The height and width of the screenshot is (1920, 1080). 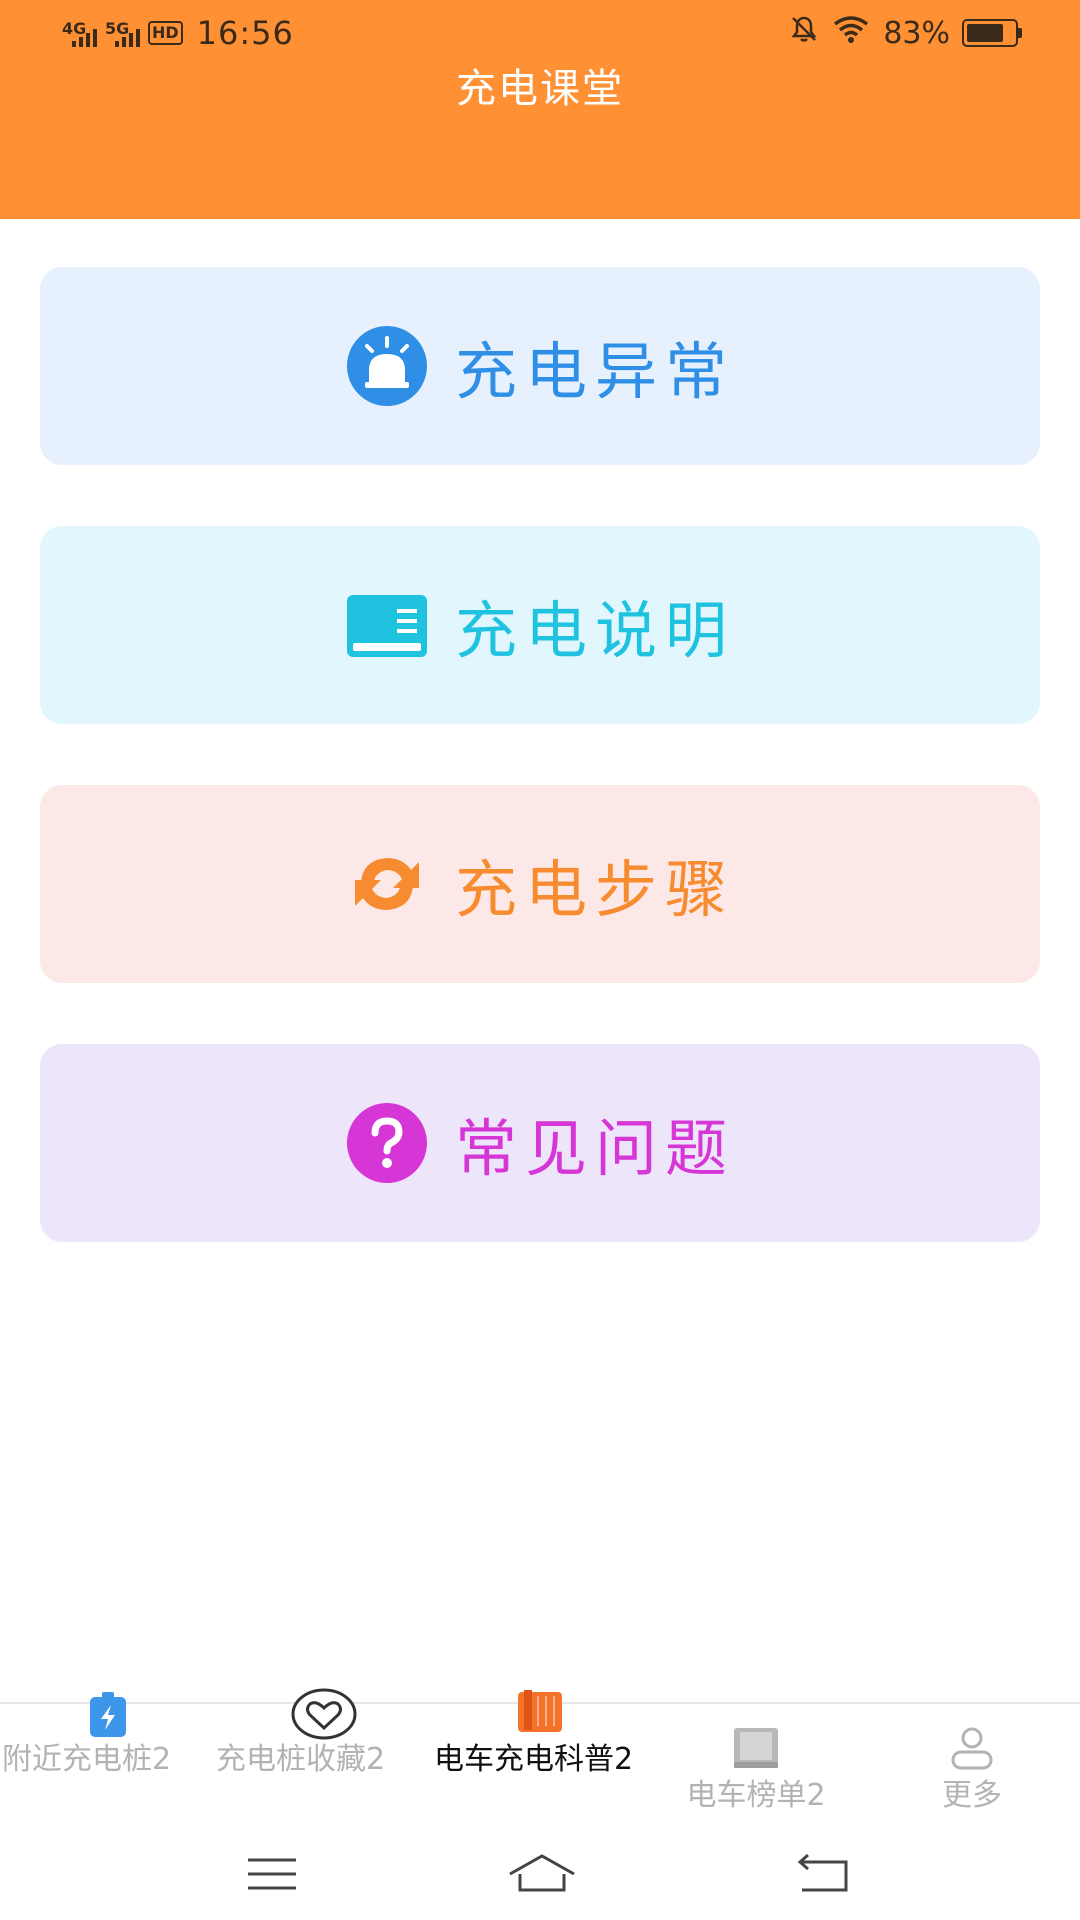 I want to click on tab-ev-ranking: 电车榜单2, so click(x=756, y=1769).